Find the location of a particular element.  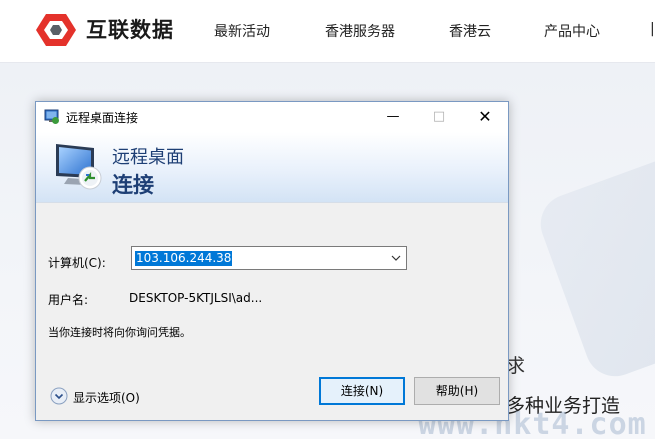

dialog-banner: 远程桌面 连接 is located at coordinates (272, 167).